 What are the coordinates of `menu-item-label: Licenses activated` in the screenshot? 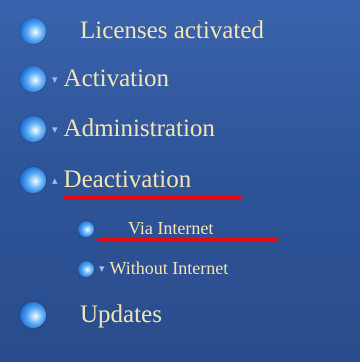 It's located at (172, 30).